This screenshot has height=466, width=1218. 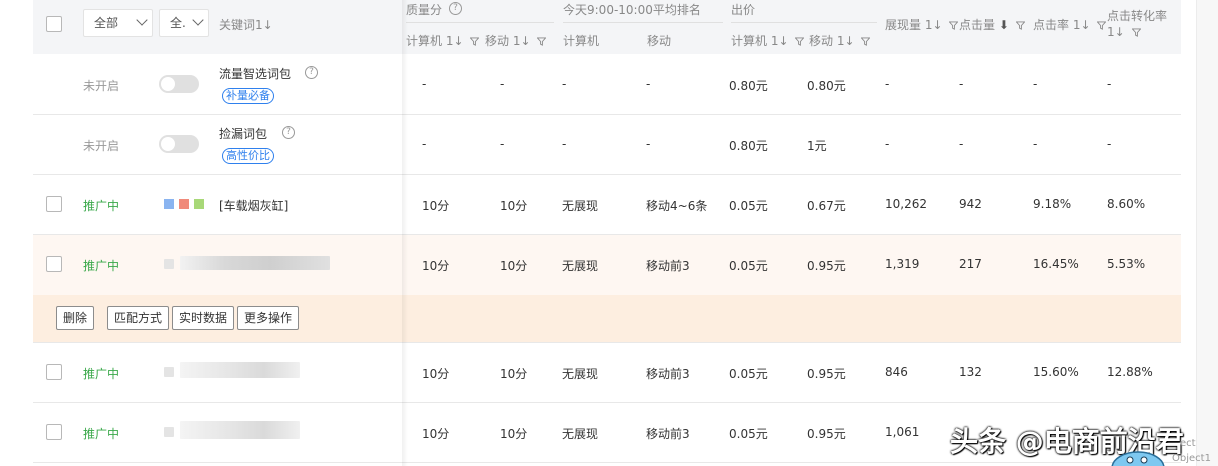 I want to click on rank-pc: 无展现, so click(x=580, y=434).